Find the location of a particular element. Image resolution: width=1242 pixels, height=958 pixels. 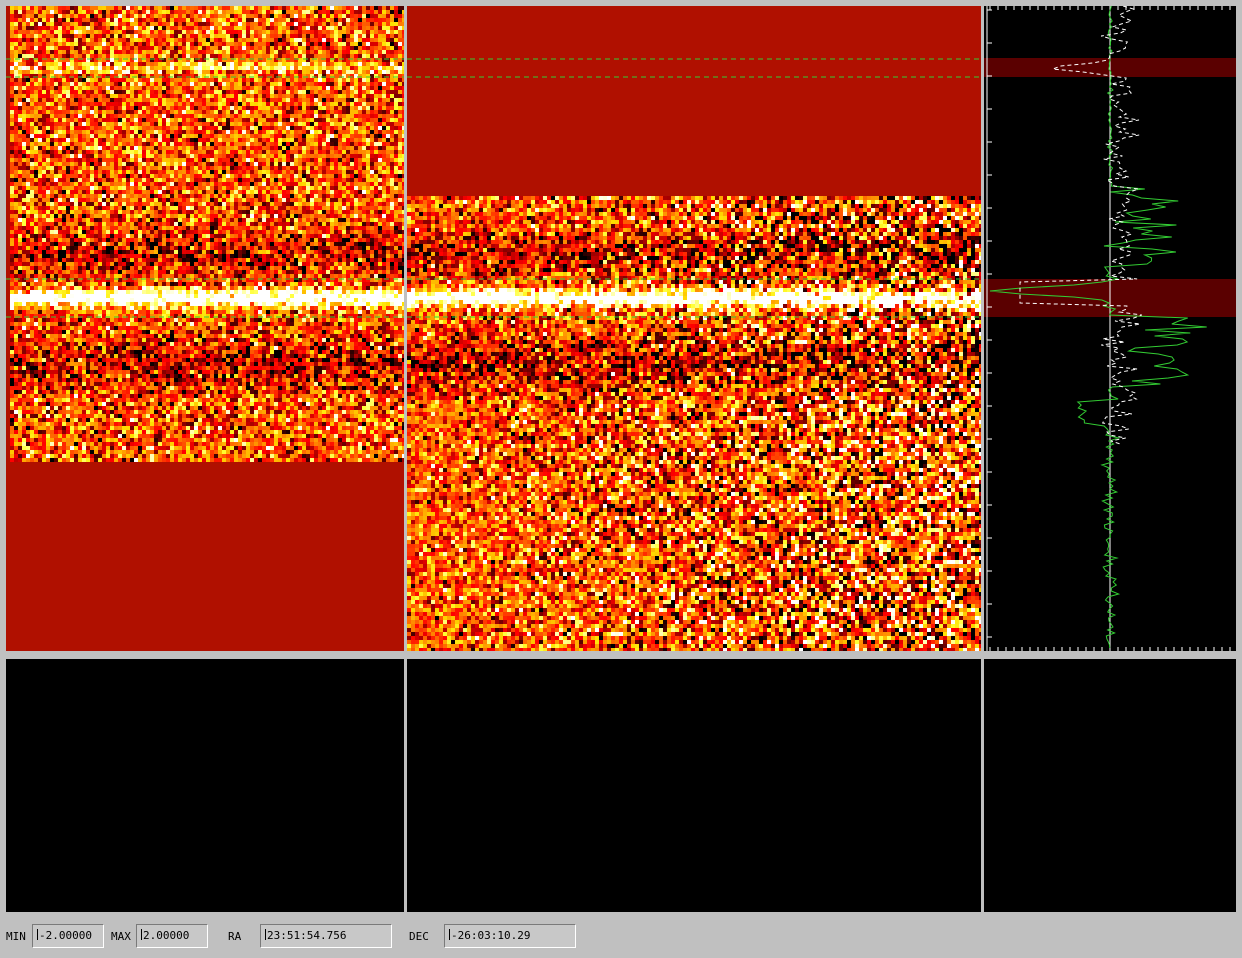

min-label: MIN is located at coordinates (16, 936).